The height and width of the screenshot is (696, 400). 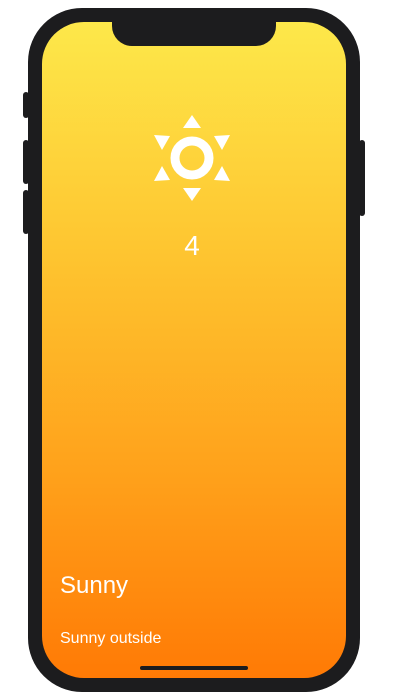 I want to click on notch, so click(x=194, y=34).